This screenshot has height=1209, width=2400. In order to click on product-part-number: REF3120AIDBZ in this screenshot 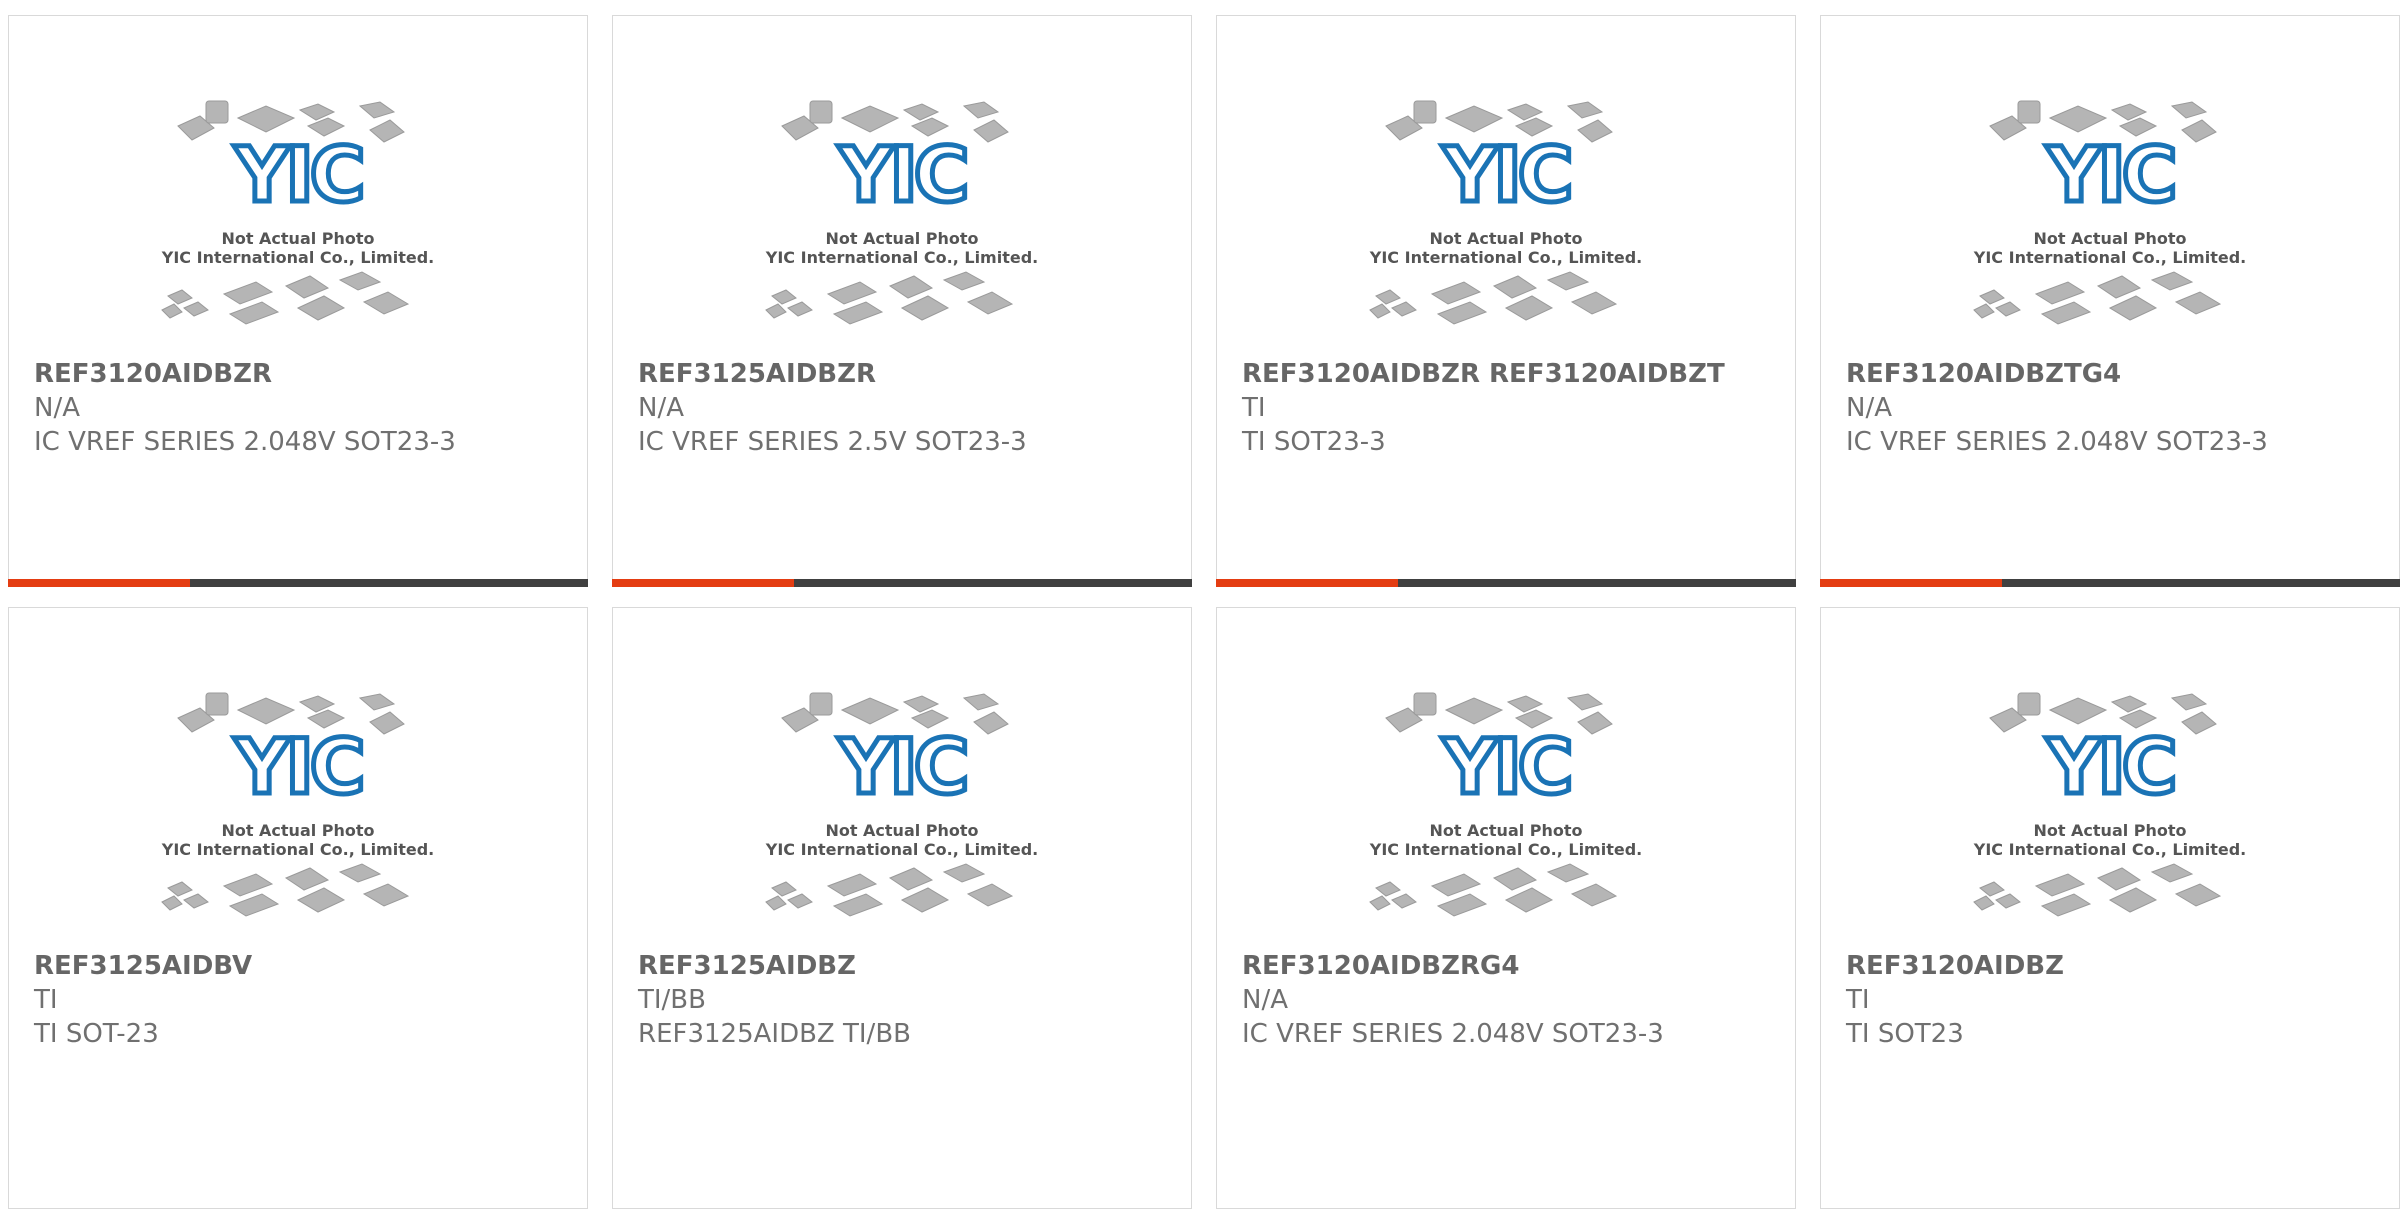, I will do `click(1955, 967)`.